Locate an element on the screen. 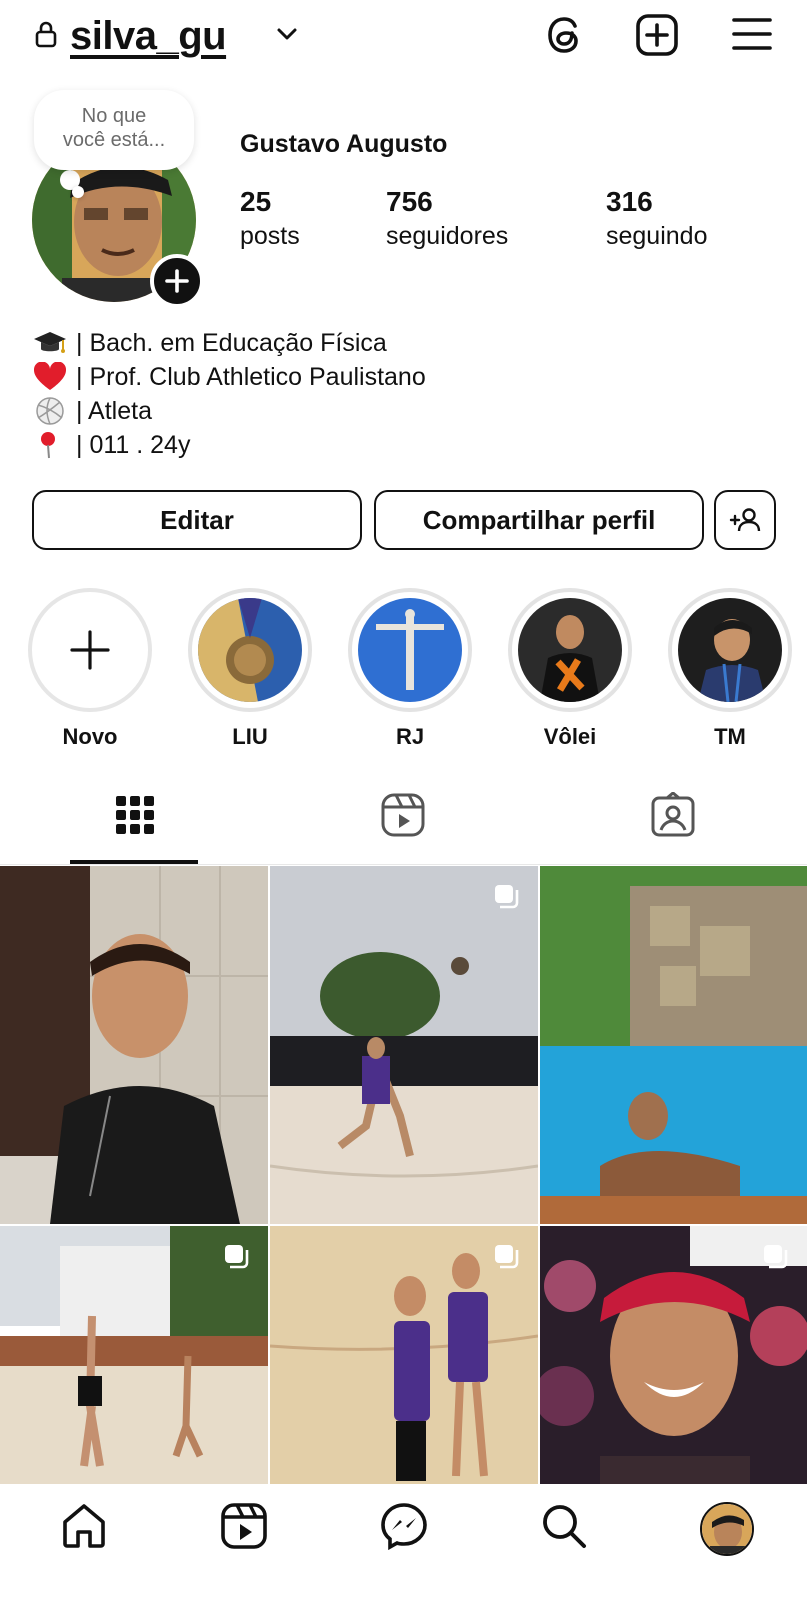 The width and height of the screenshot is (807, 1600). tagged-icon is located at coordinates (673, 814).